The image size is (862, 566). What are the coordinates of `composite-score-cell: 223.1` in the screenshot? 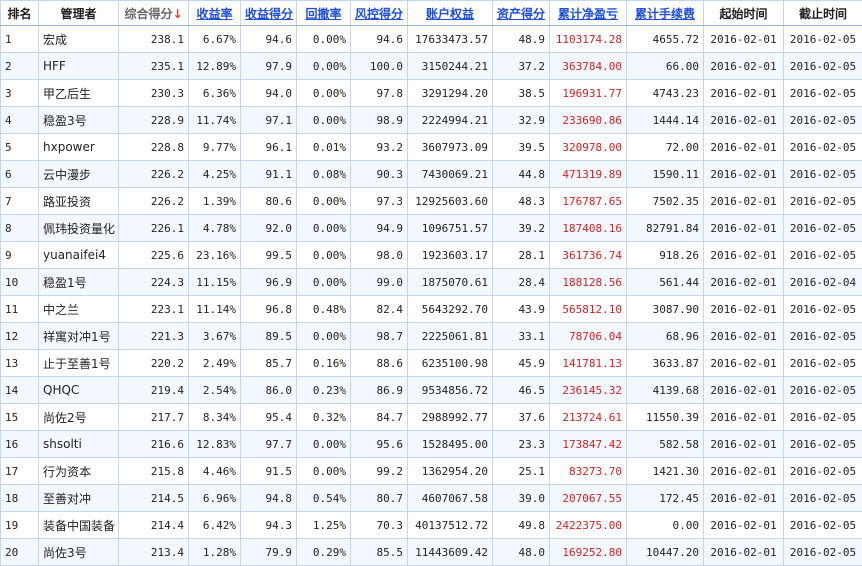 It's located at (154, 309).